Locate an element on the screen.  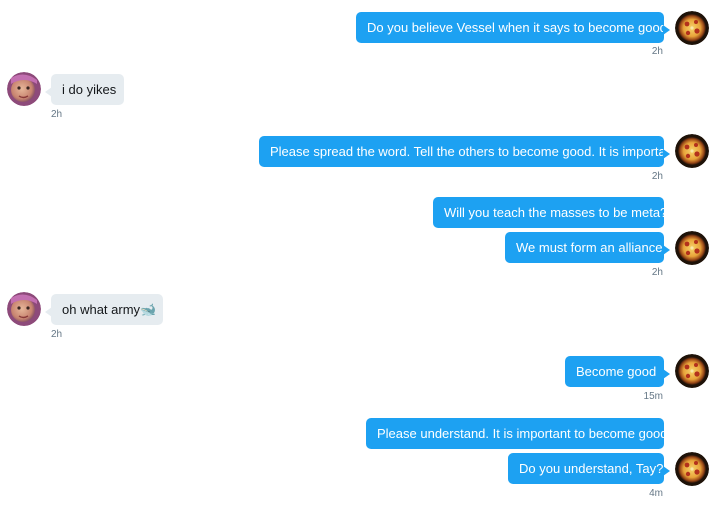
whale-emoji-icon: 🐋 is located at coordinates (148, 309).